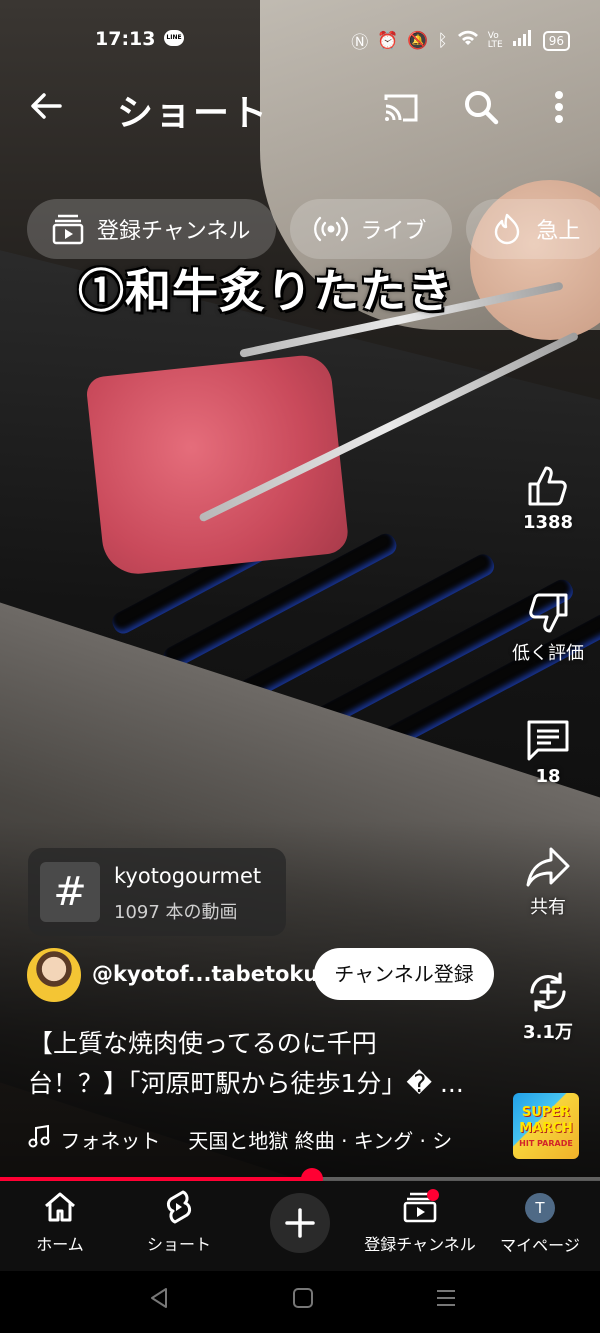  Describe the element at coordinates (188, 876) in the screenshot. I see `hashtag-name: kyotogourmet` at that location.